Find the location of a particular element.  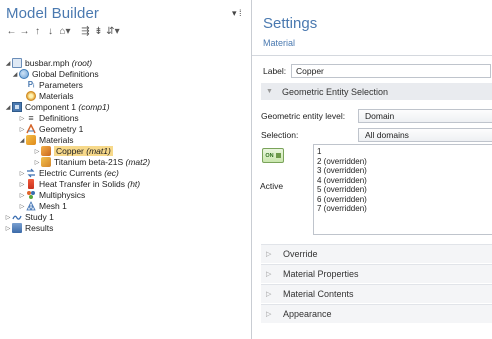

heat-transfer-icon is located at coordinates (31, 184).